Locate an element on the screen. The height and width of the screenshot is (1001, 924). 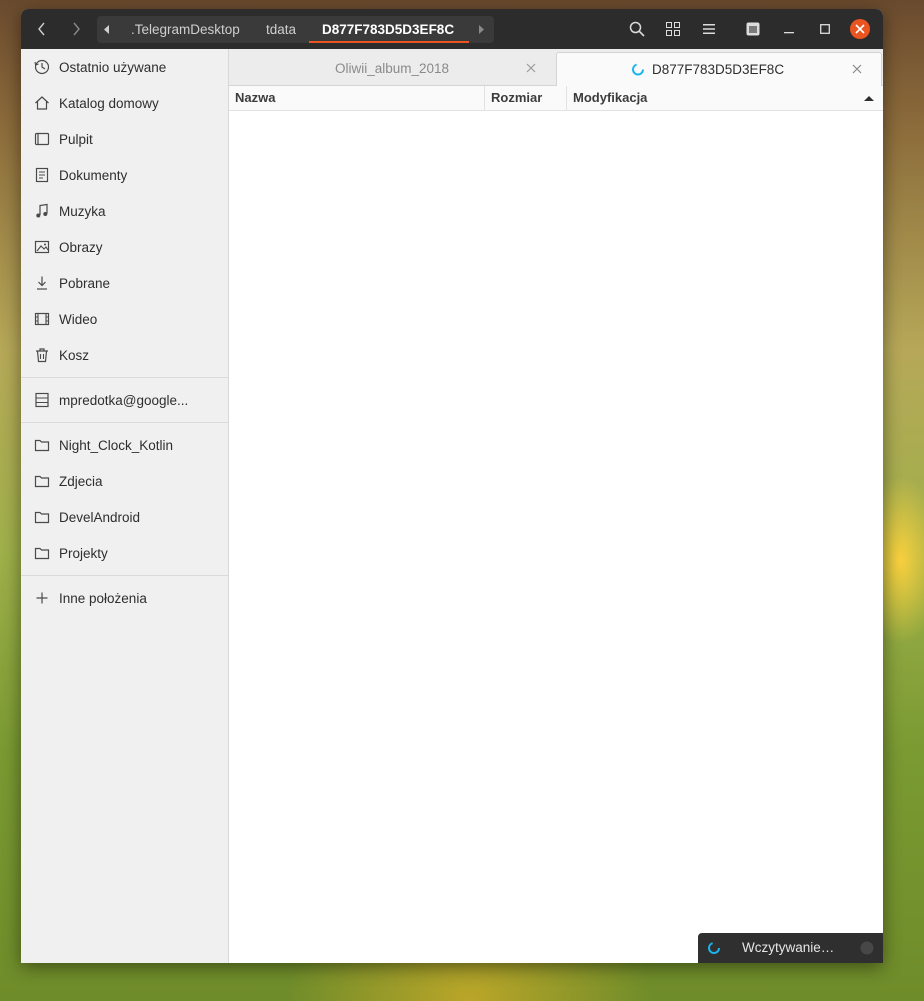
sidebar-item-desktop: Pulpit is located at coordinates (124, 139).